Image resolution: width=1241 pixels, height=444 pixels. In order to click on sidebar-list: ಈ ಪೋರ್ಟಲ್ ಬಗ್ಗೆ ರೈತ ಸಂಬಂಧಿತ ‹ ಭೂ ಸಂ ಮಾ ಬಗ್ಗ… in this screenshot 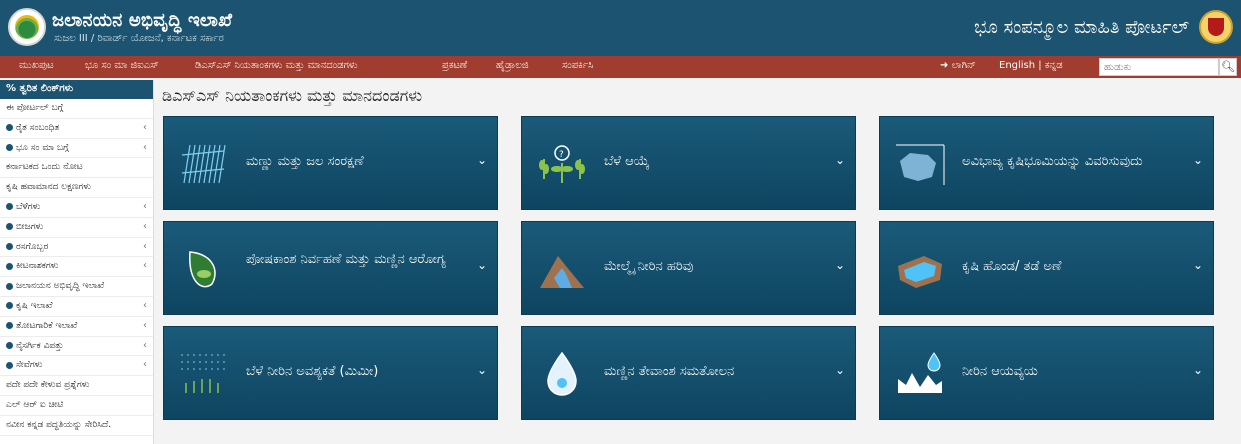, I will do `click(76, 267)`.